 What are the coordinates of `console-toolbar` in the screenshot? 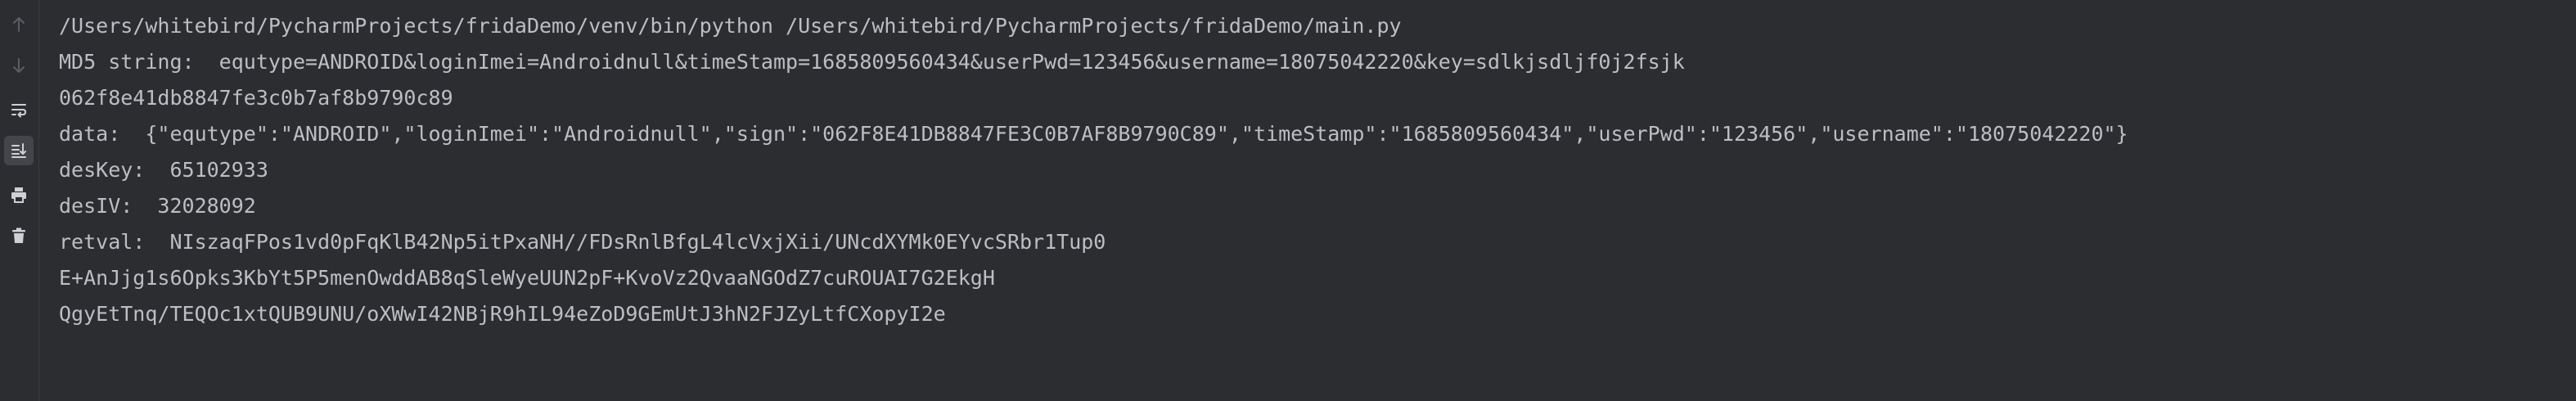 It's located at (19, 200).